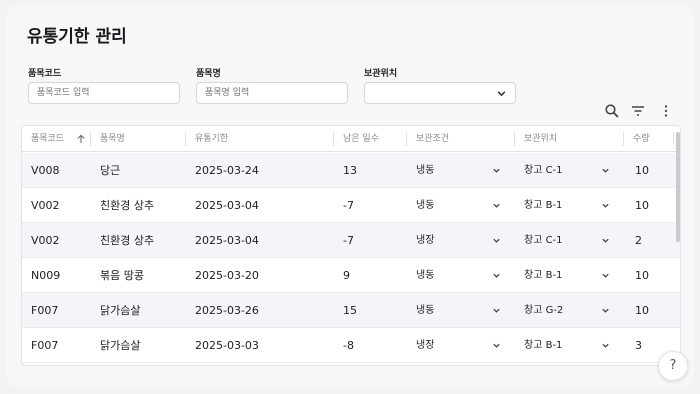 This screenshot has height=394, width=700. What do you see at coordinates (227, 345) in the screenshot?
I see `cell-expiry: 2025-03-03` at bounding box center [227, 345].